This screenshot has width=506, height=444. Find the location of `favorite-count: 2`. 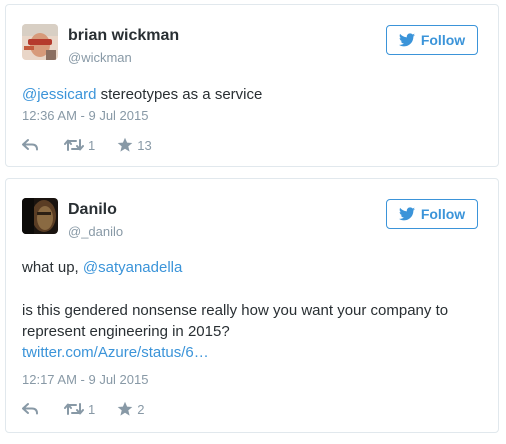

favorite-count: 2 is located at coordinates (141, 409).